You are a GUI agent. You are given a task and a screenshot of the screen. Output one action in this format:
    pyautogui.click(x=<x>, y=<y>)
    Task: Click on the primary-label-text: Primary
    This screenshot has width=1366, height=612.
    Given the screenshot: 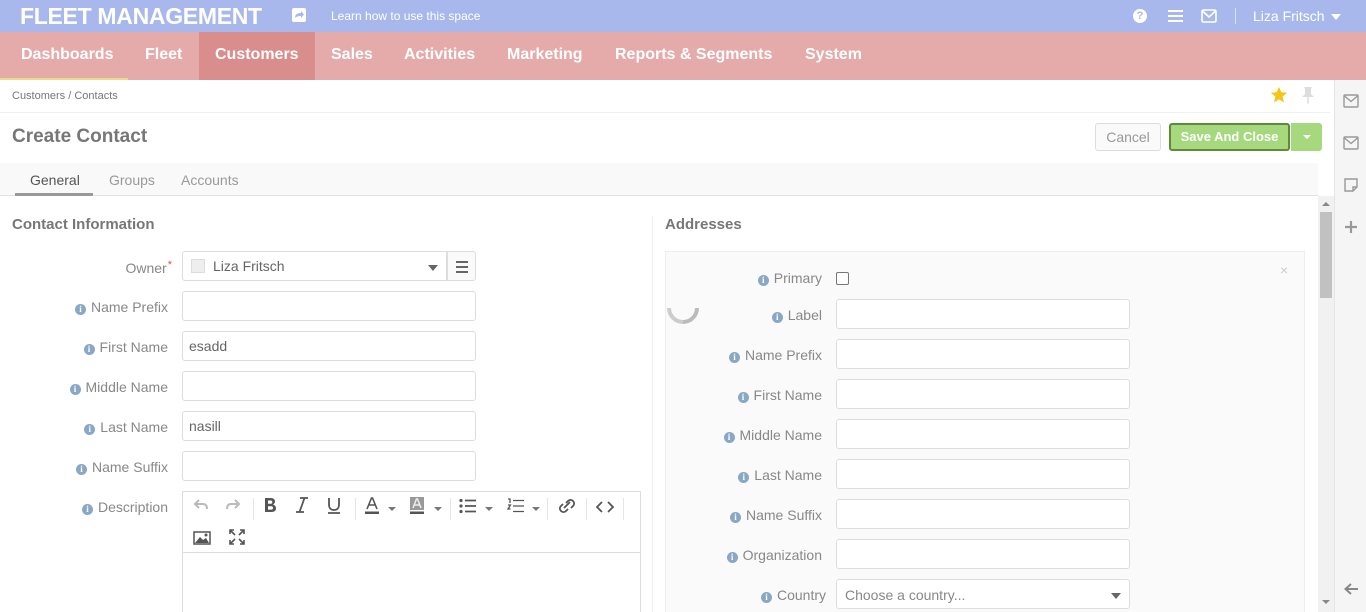 What is the action you would take?
    pyautogui.click(x=797, y=278)
    